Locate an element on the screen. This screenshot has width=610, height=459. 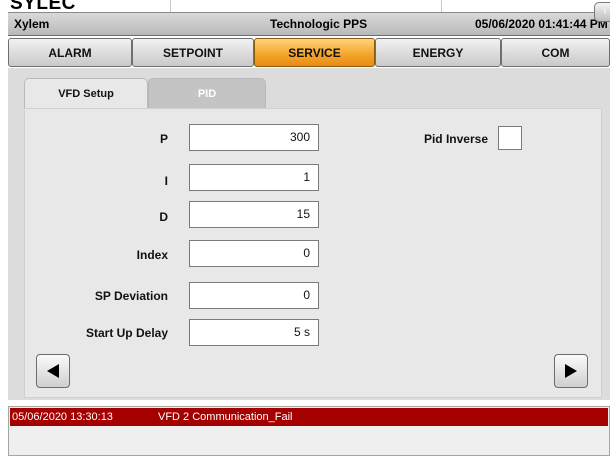
tab-alarm: ALARM is located at coordinates (70, 52).